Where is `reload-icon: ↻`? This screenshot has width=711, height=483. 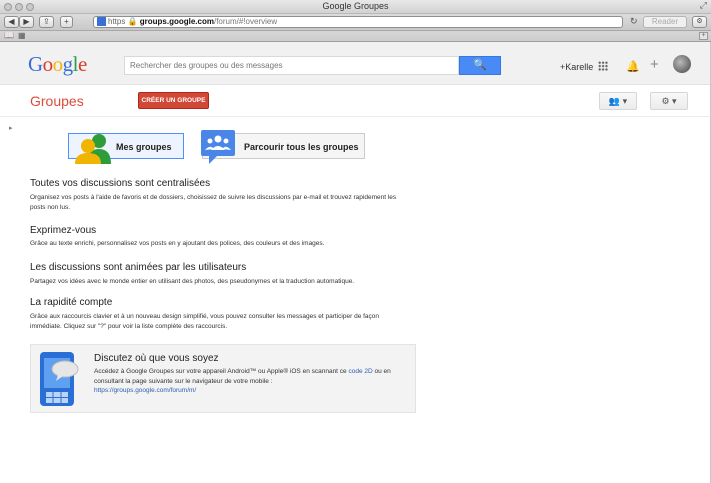 reload-icon: ↻ is located at coordinates (634, 21).